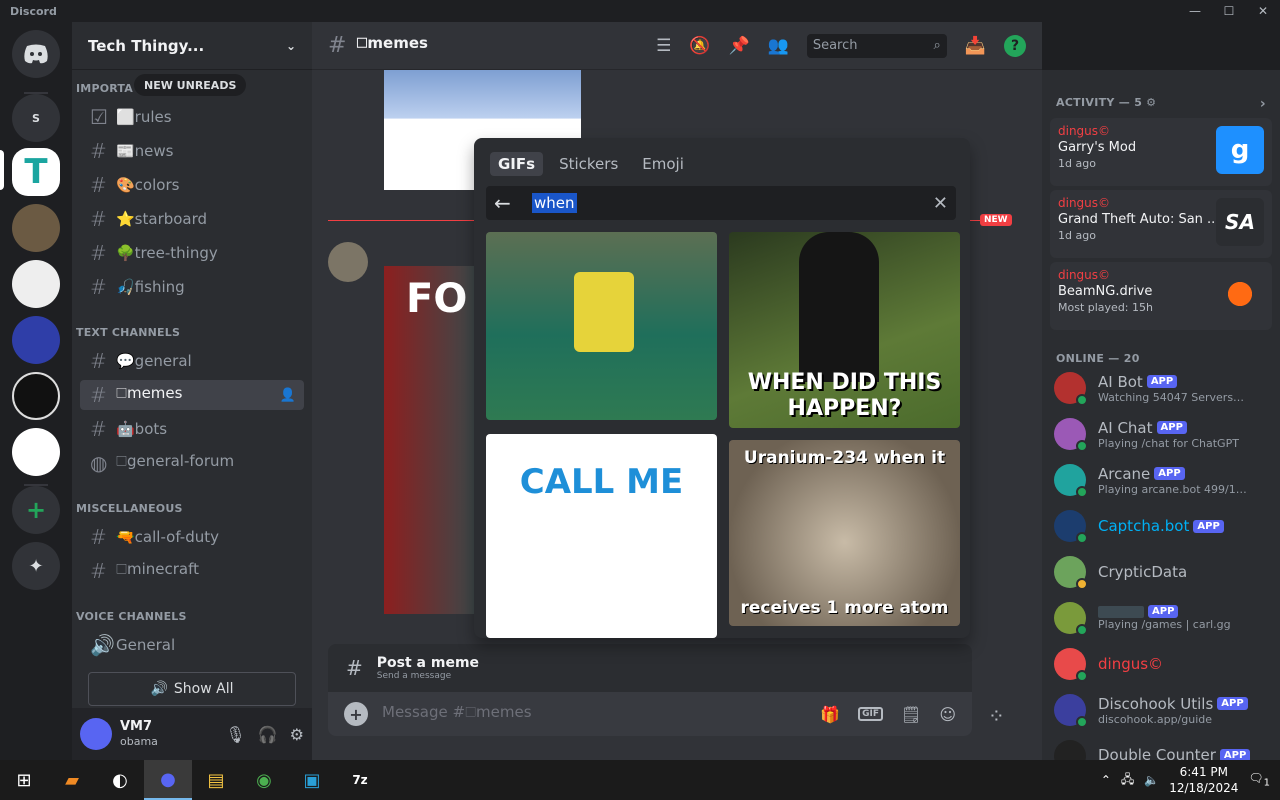 The height and width of the screenshot is (800, 1280). Describe the element at coordinates (1165, 710) in the screenshot. I see `member-item: Discohook Utils APP discohook.app/guide` at that location.